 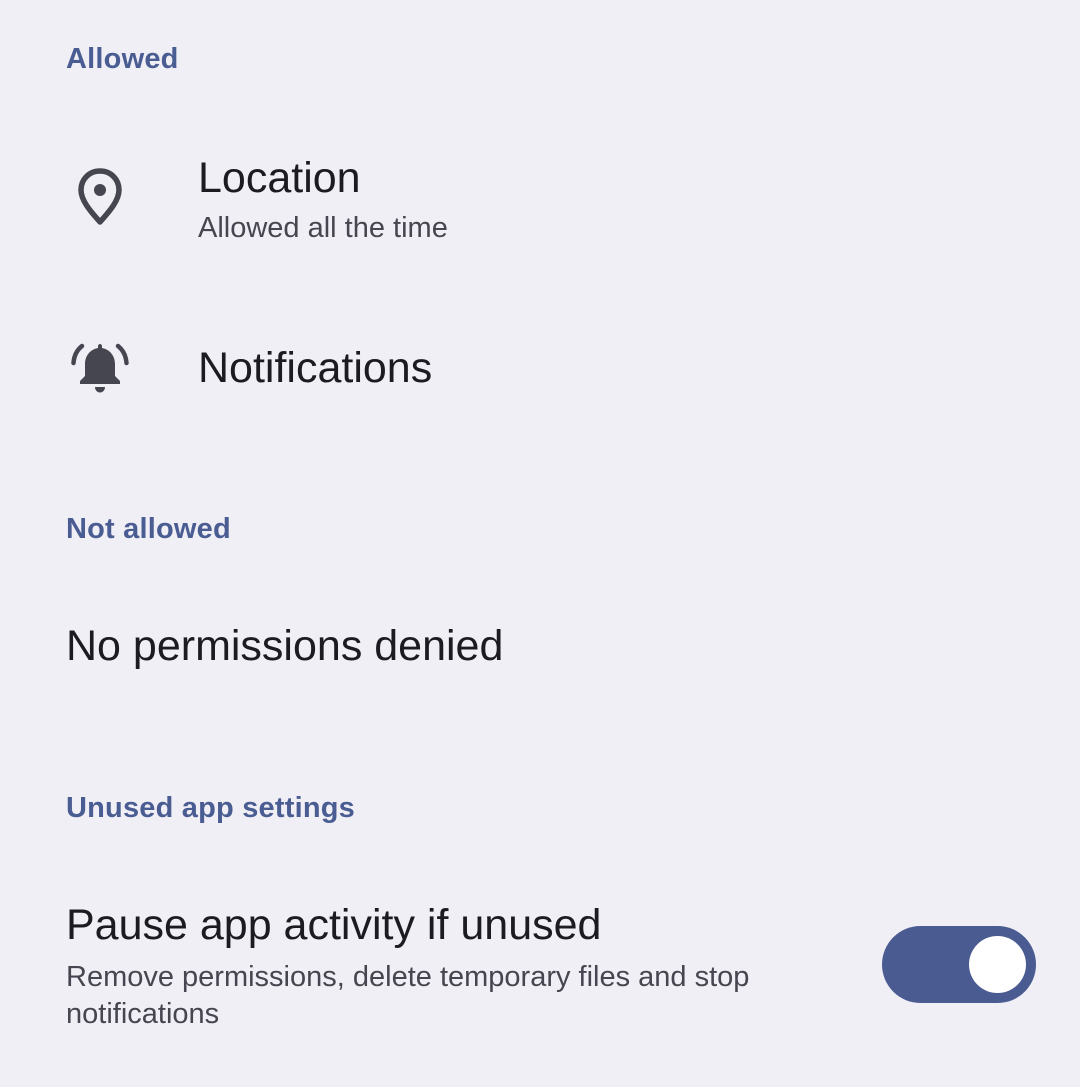 I want to click on permission-item-notifications: Notifications, so click(x=540, y=370).